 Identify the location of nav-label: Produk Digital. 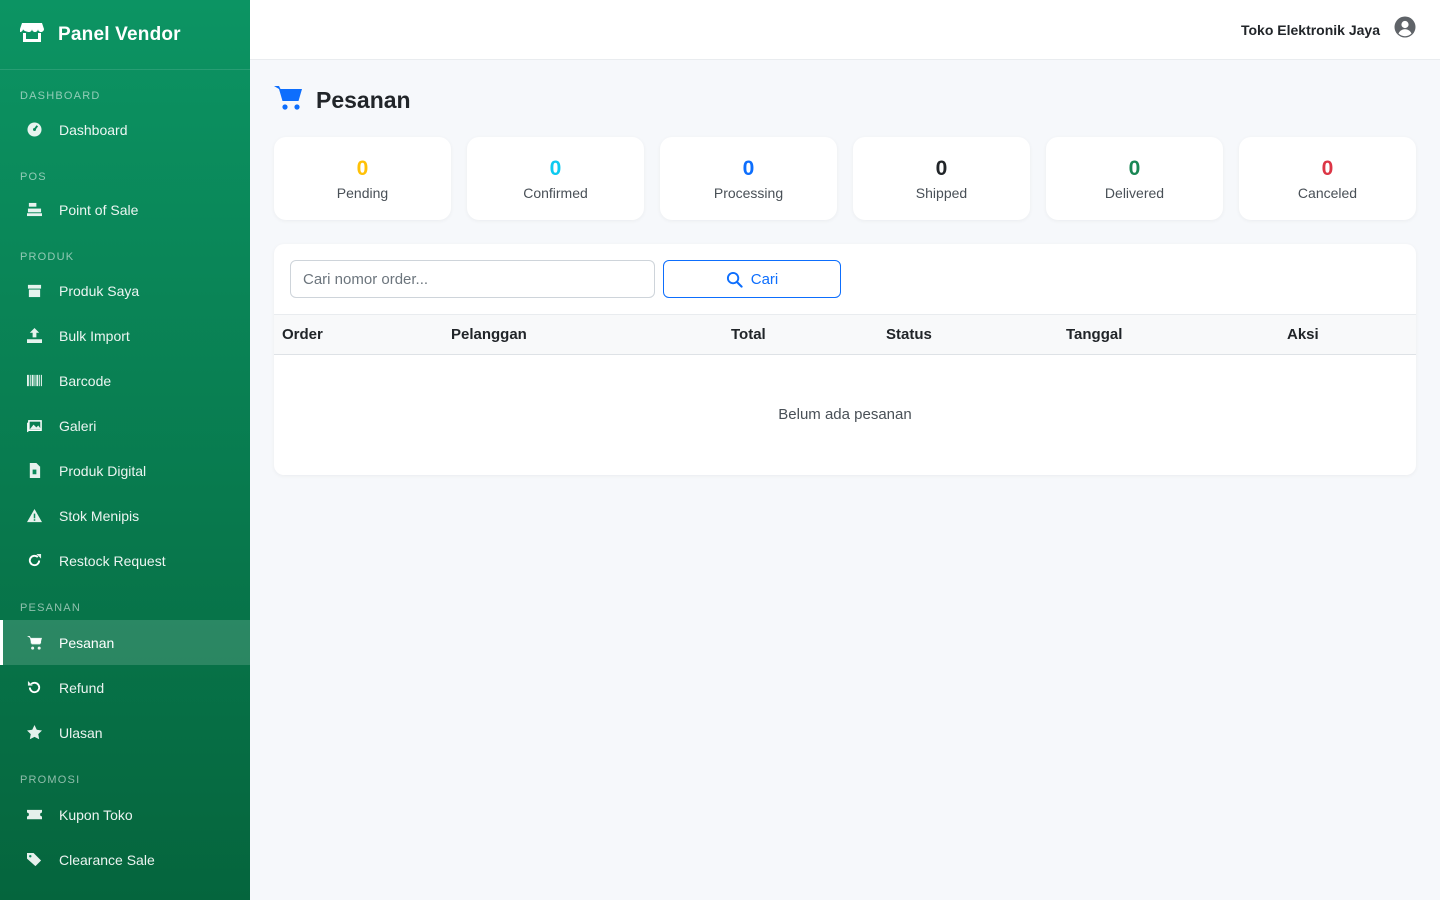
(103, 470).